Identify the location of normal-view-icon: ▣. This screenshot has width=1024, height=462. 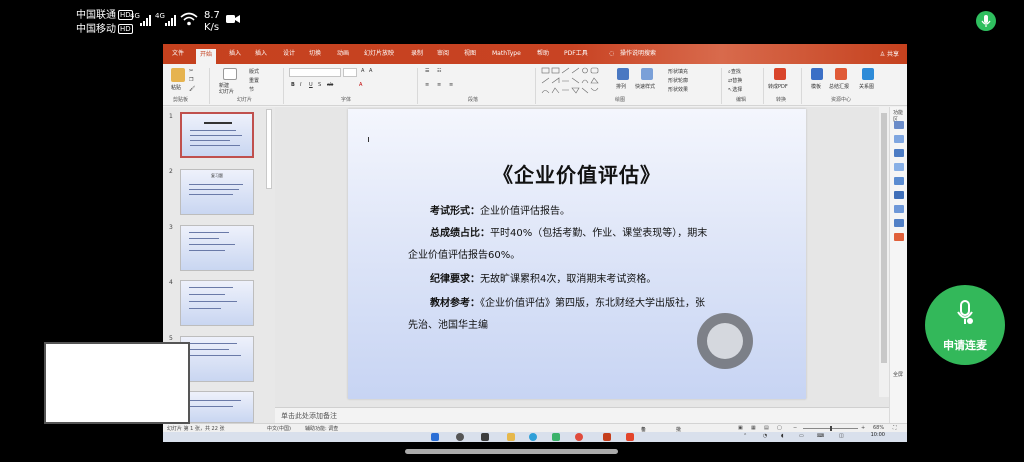
(740, 428).